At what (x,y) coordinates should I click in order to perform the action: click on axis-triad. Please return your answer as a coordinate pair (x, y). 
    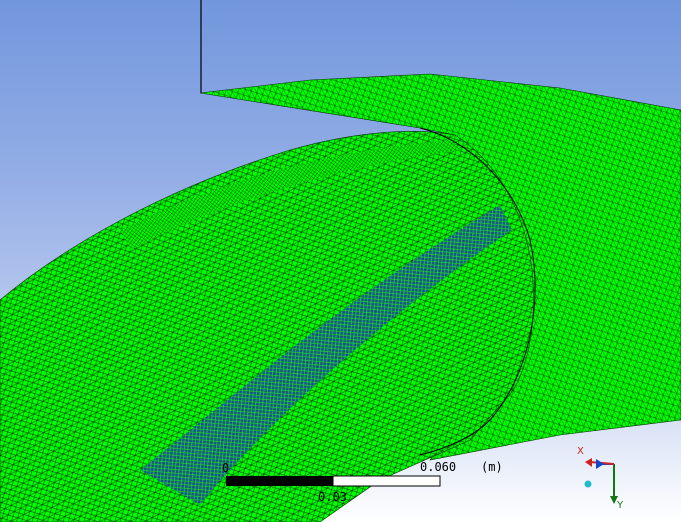
    Looking at the image, I should click on (601, 481).